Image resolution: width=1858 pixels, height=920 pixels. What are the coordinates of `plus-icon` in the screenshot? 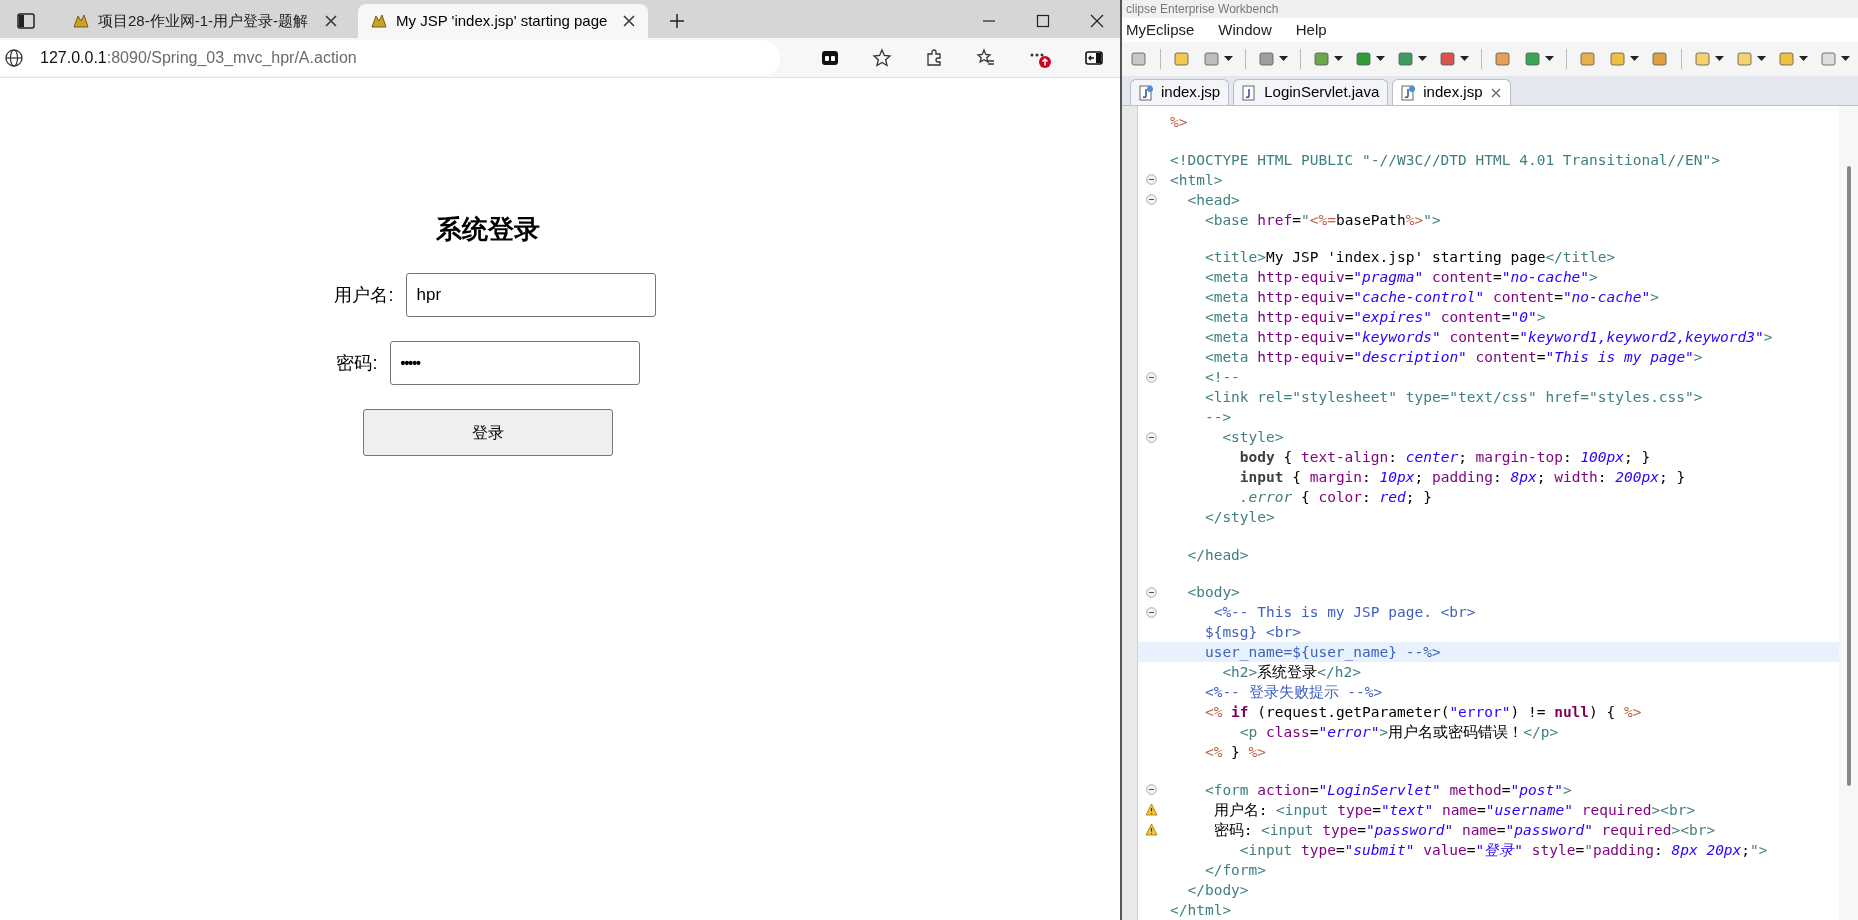 It's located at (677, 21).